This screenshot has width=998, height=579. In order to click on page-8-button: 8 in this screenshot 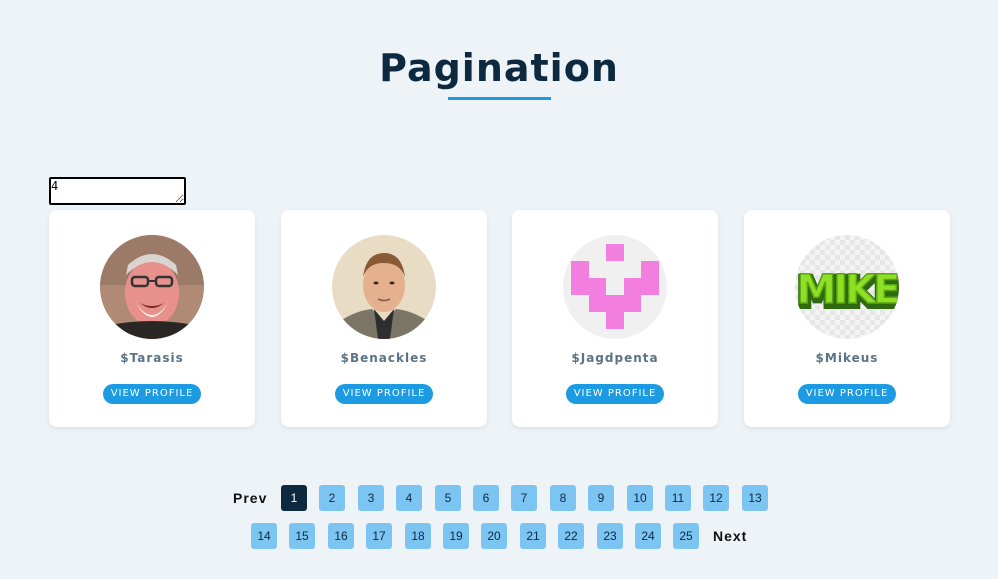, I will do `click(563, 498)`.